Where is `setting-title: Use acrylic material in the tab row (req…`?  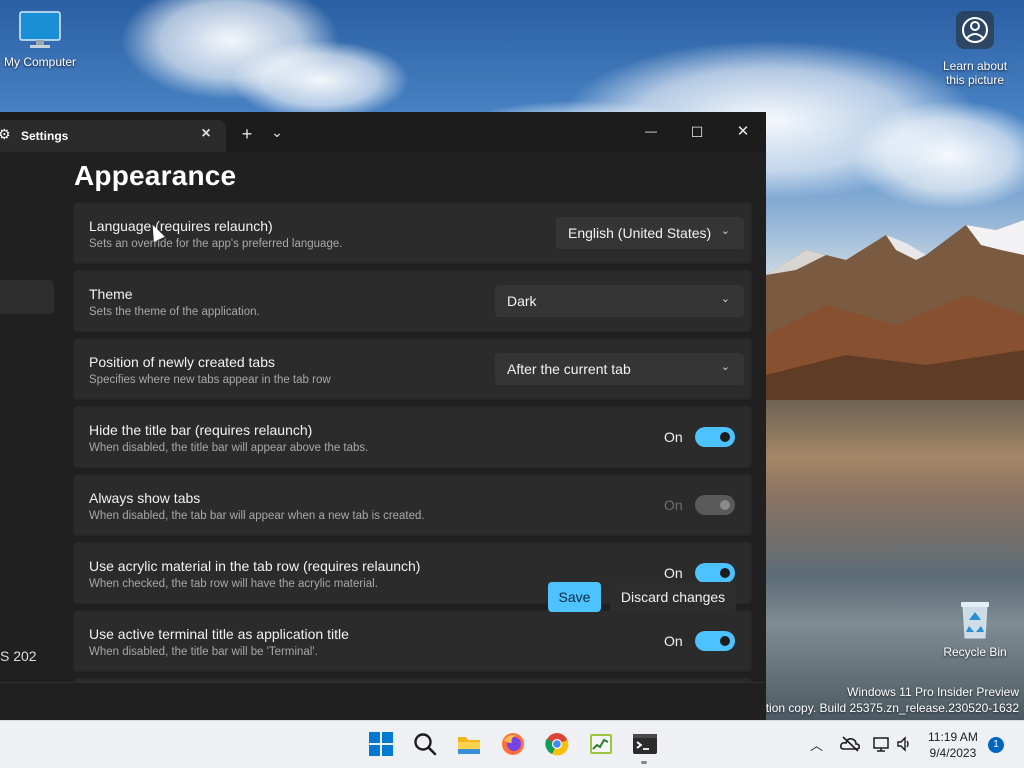 setting-title: Use acrylic material in the tab row (req… is located at coordinates (255, 566).